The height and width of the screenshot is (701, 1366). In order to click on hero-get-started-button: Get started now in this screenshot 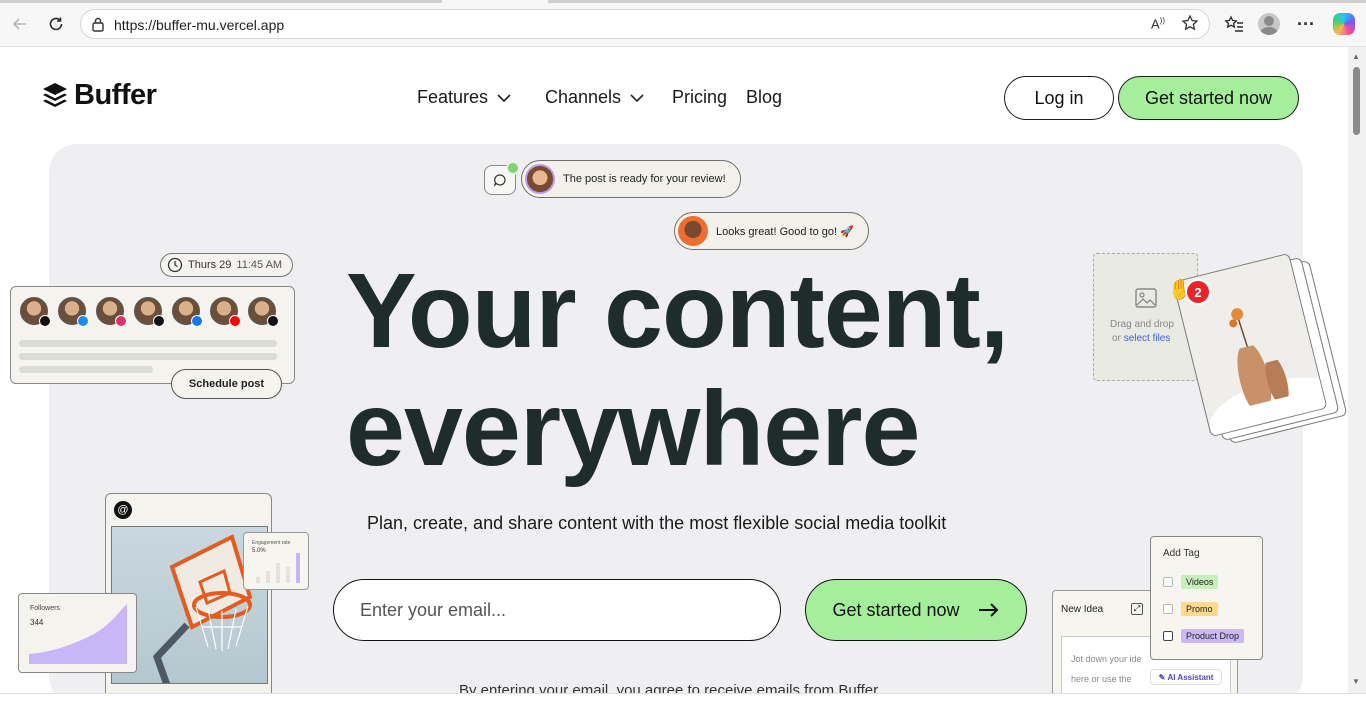, I will do `click(916, 610)`.